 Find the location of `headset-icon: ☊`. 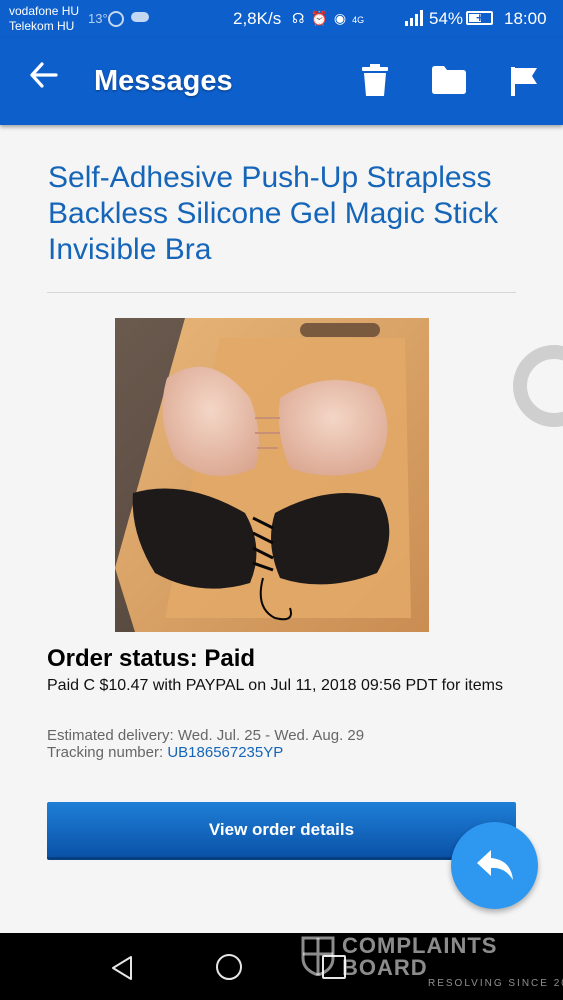

headset-icon: ☊ is located at coordinates (301, 18).